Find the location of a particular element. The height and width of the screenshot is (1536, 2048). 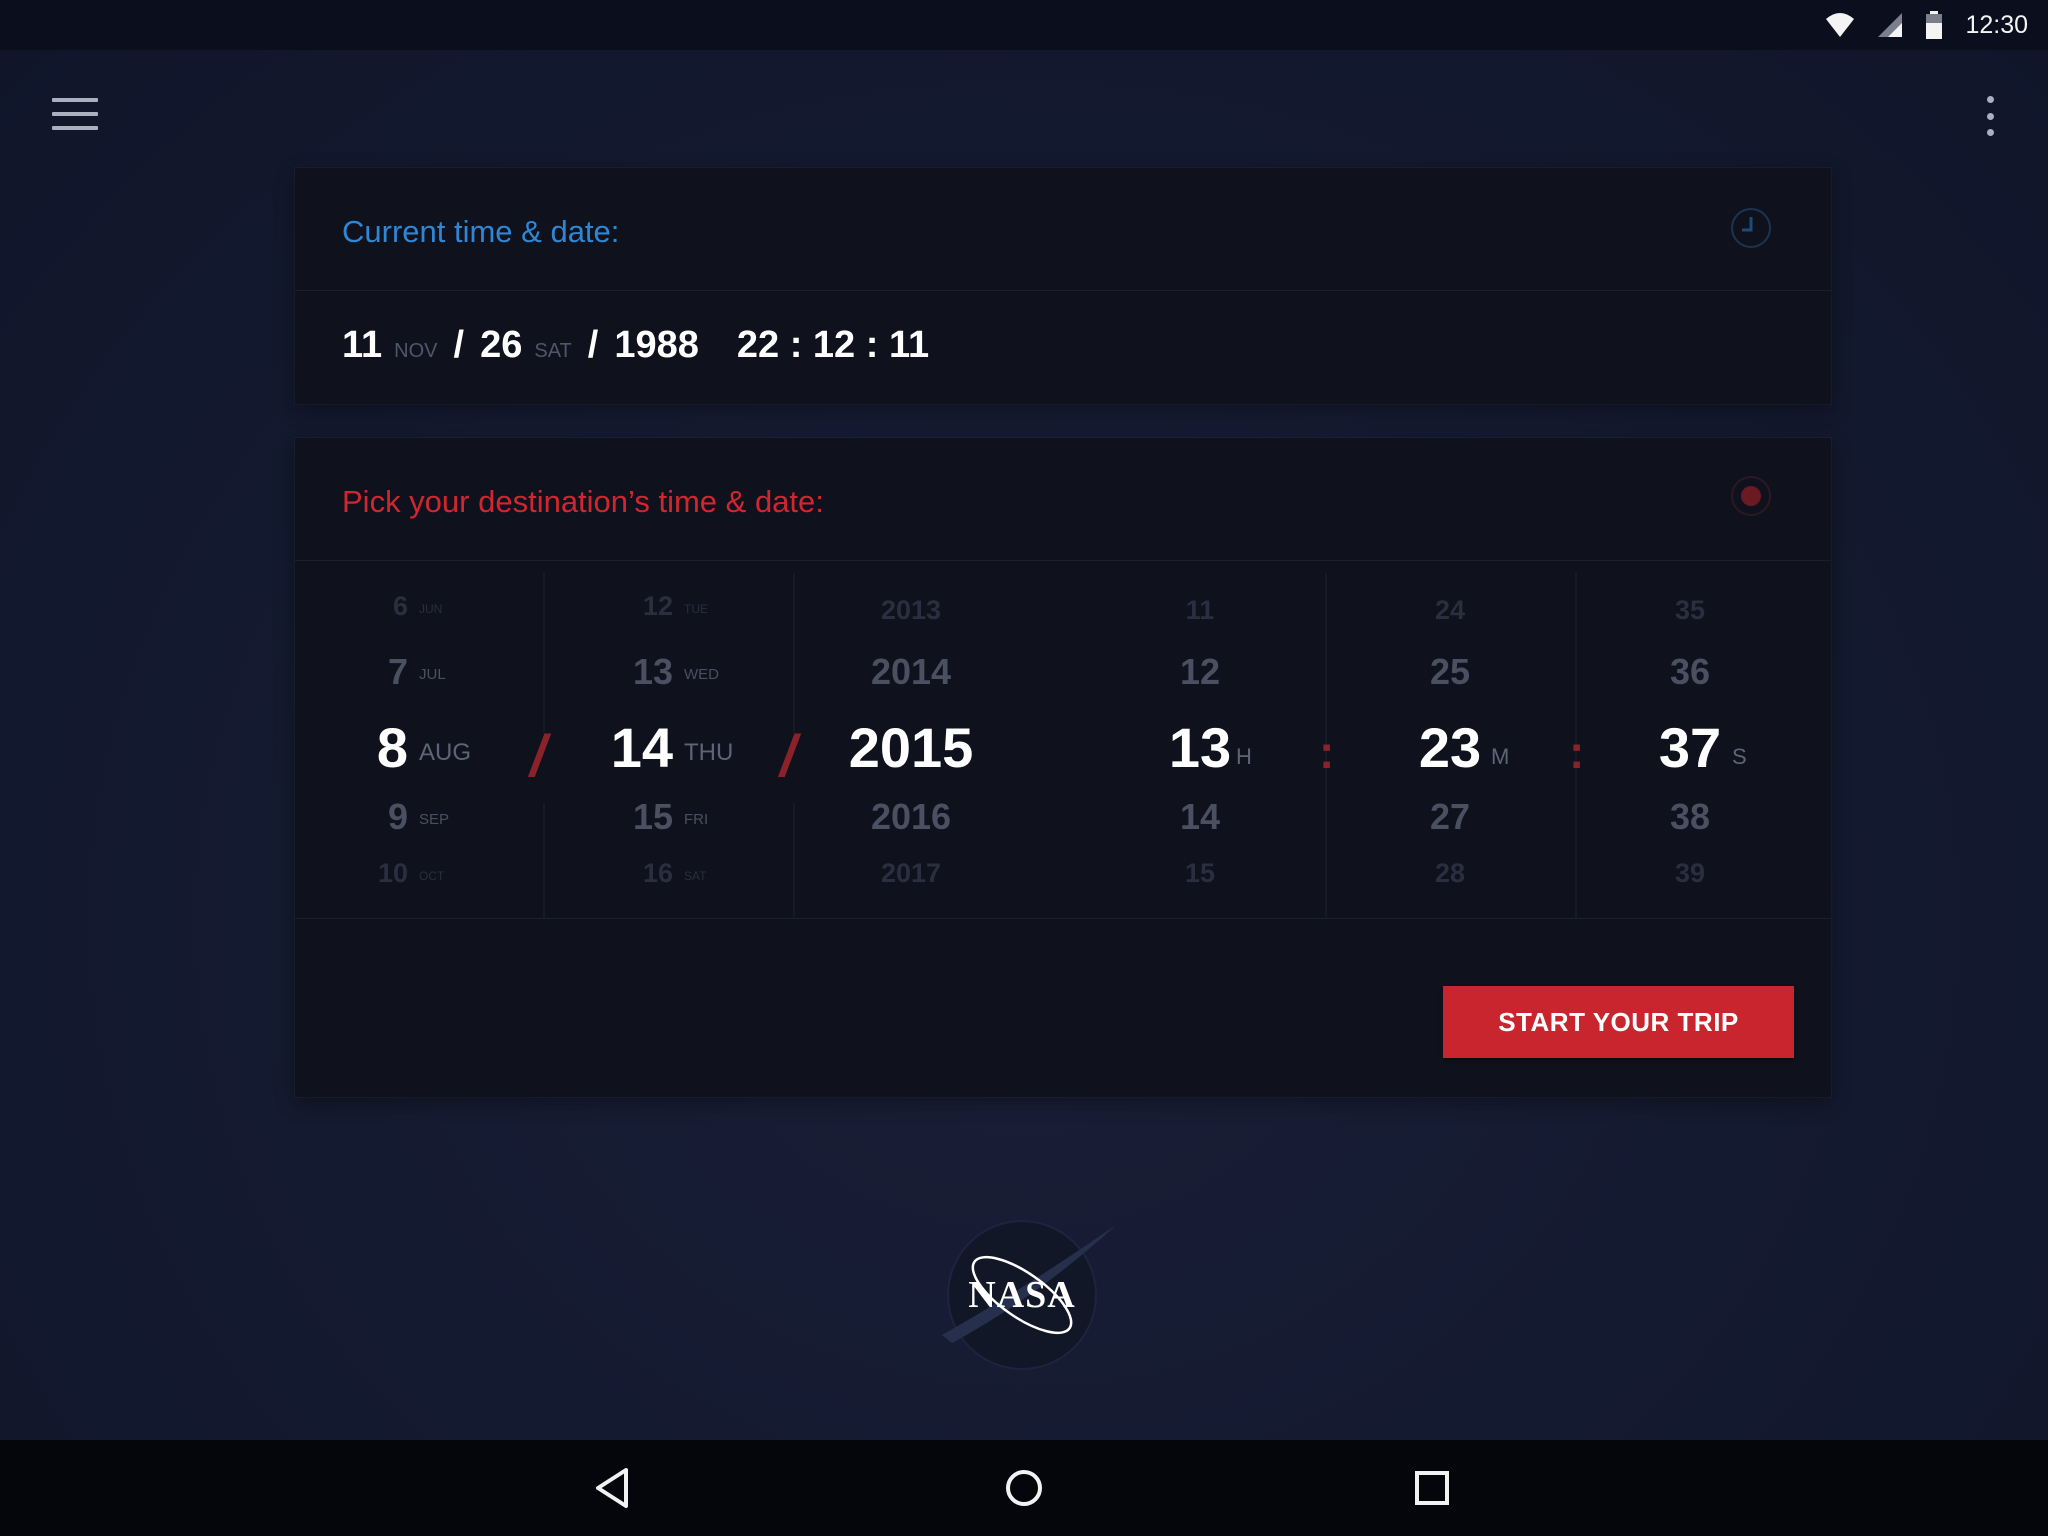

day-value: 12 is located at coordinates (657, 606).